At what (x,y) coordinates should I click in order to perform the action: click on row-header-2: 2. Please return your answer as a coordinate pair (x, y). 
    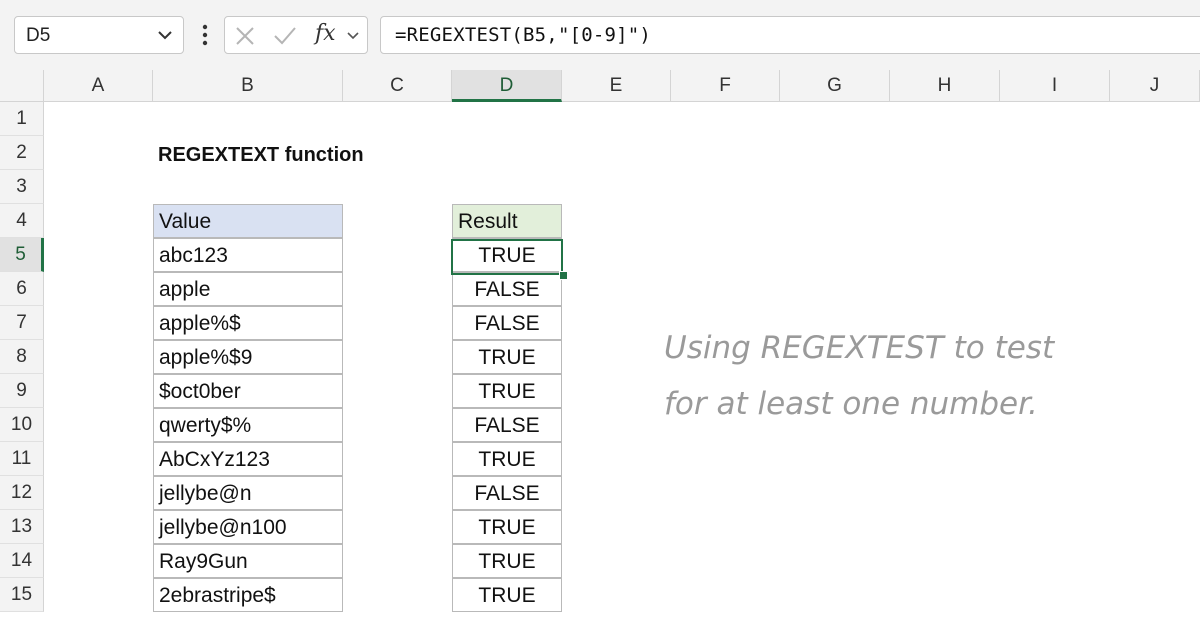
    Looking at the image, I should click on (22, 153).